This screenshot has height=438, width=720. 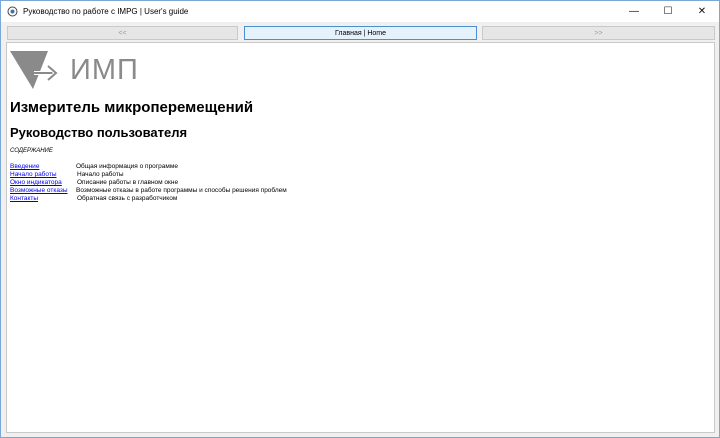 I want to click on home-button: Главная | Home, so click(x=360, y=33).